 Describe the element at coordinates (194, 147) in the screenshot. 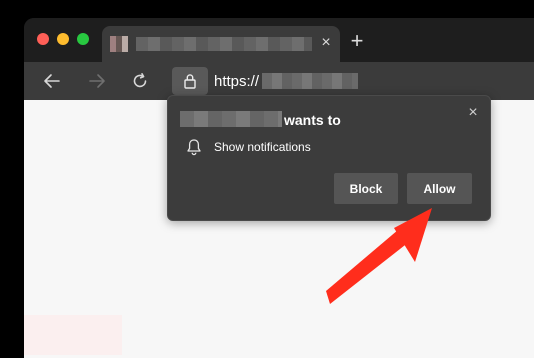

I see `bell-icon` at that location.